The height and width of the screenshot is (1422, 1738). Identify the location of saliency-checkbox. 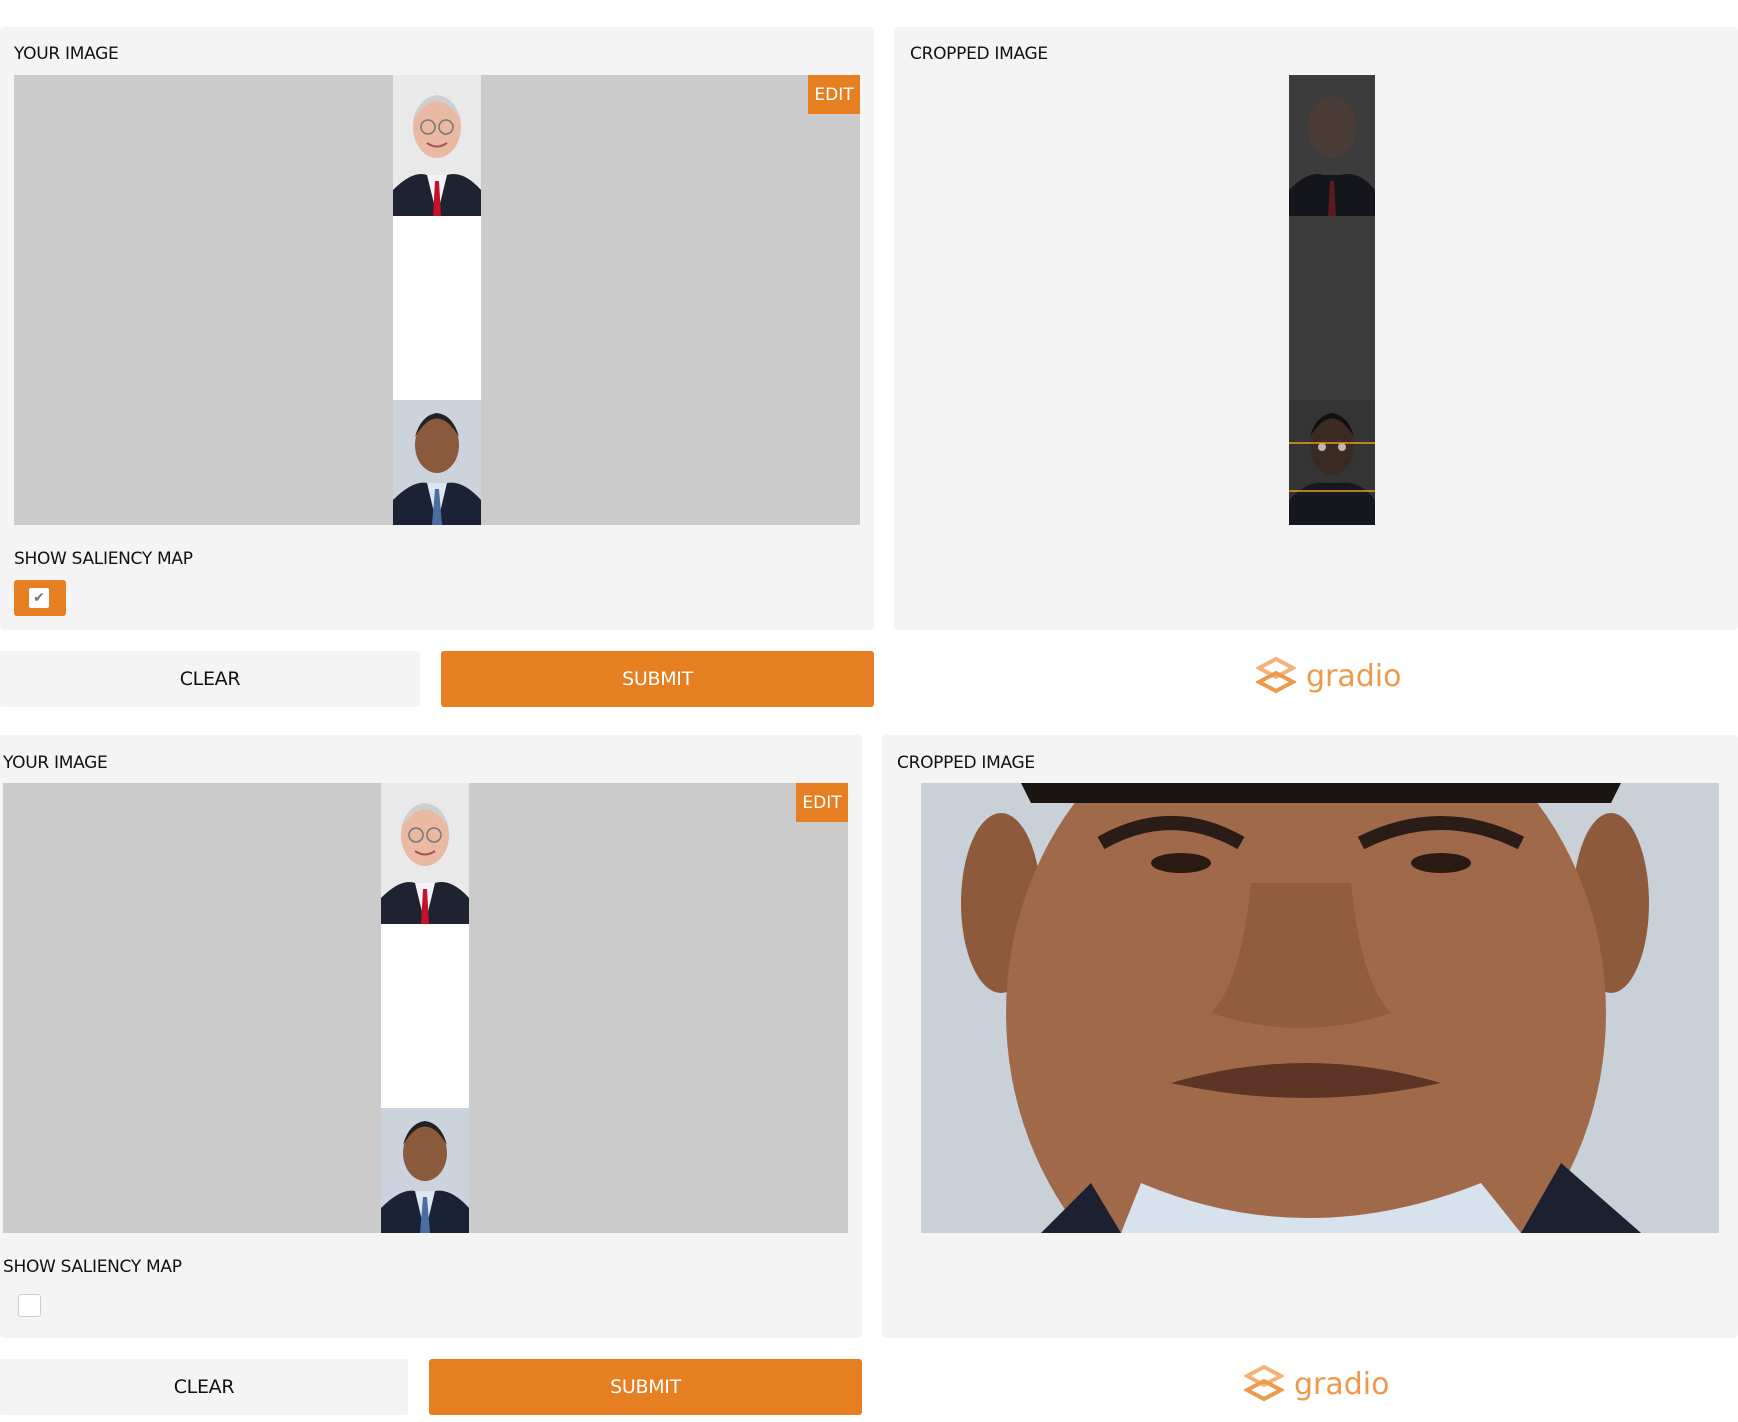
(29, 1305).